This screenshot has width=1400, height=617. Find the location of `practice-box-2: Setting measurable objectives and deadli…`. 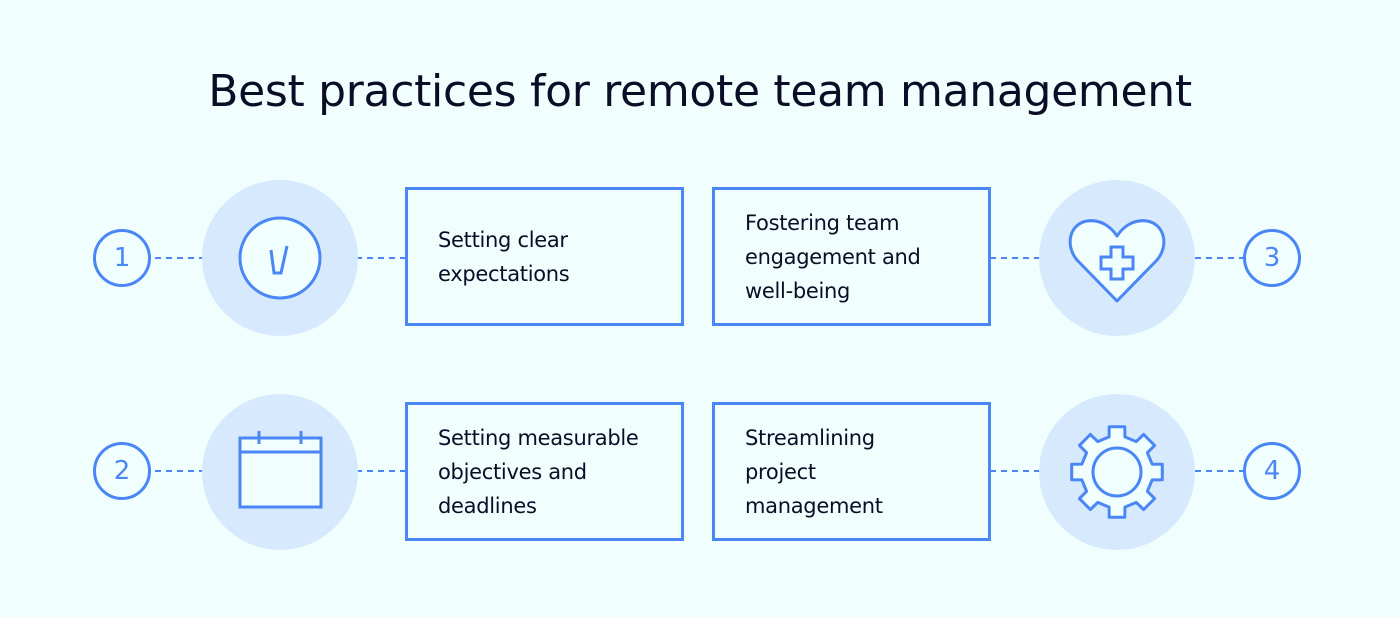

practice-box-2: Setting measurable objectives and deadli… is located at coordinates (544, 471).